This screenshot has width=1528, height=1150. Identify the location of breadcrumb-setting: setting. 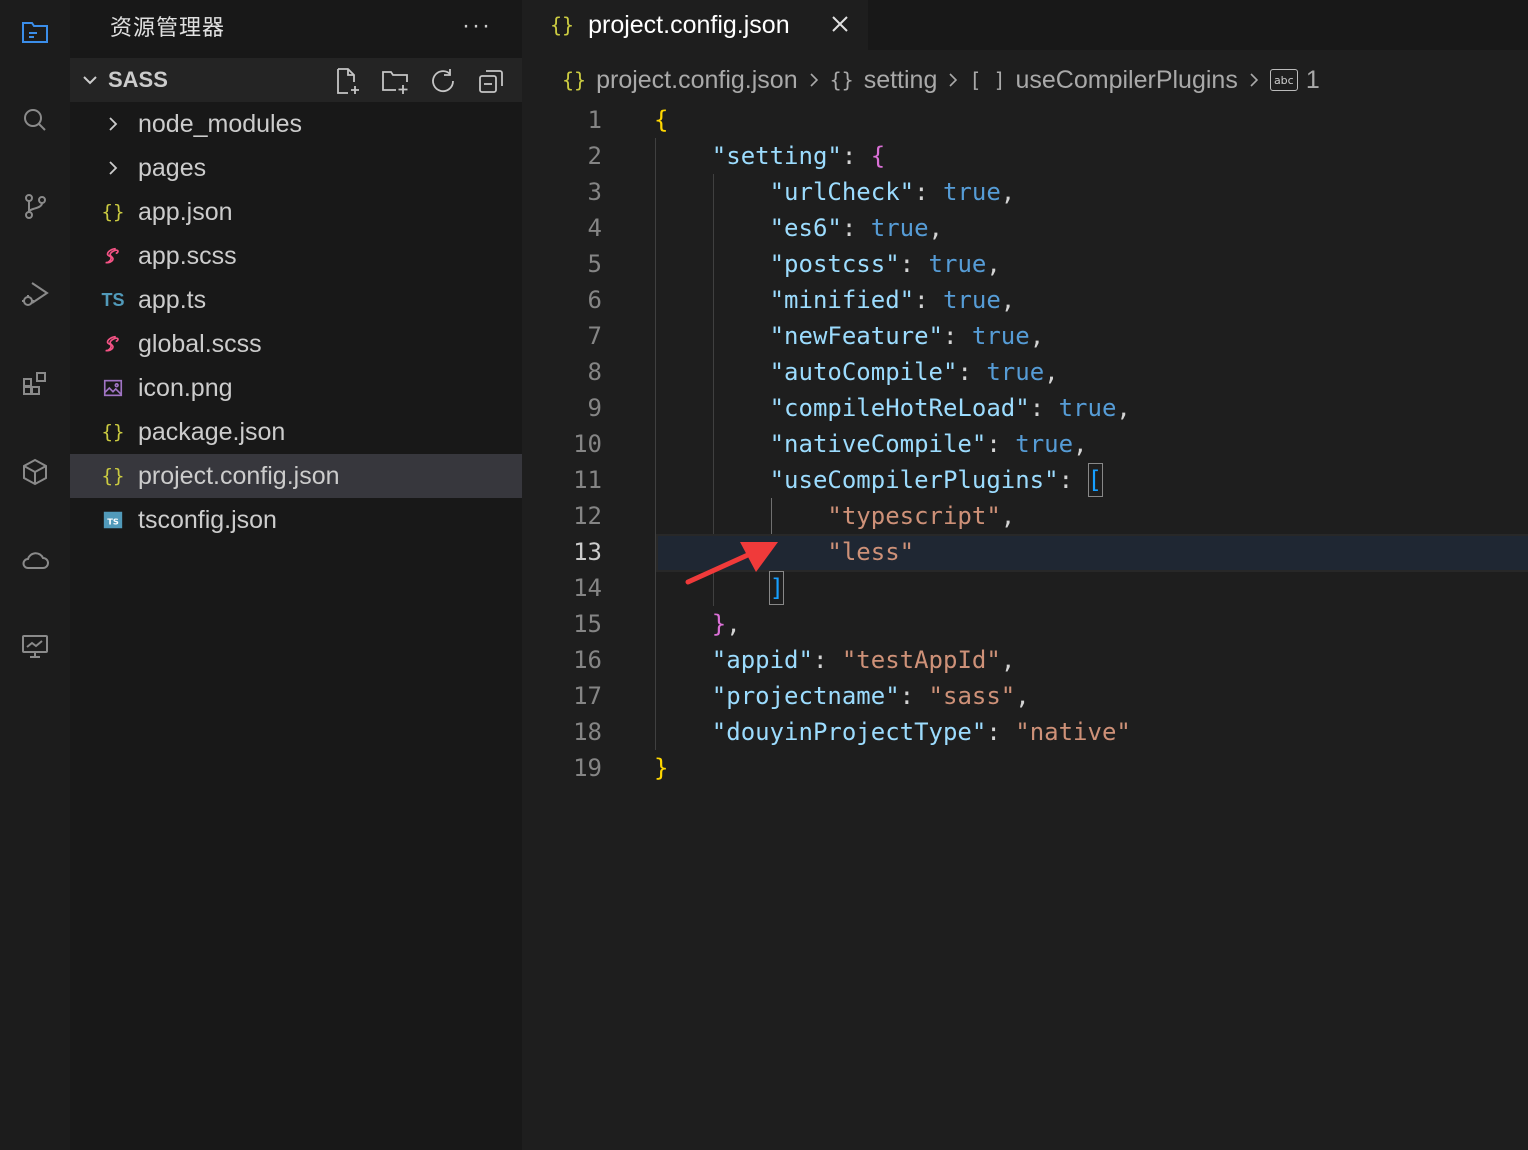
(901, 80).